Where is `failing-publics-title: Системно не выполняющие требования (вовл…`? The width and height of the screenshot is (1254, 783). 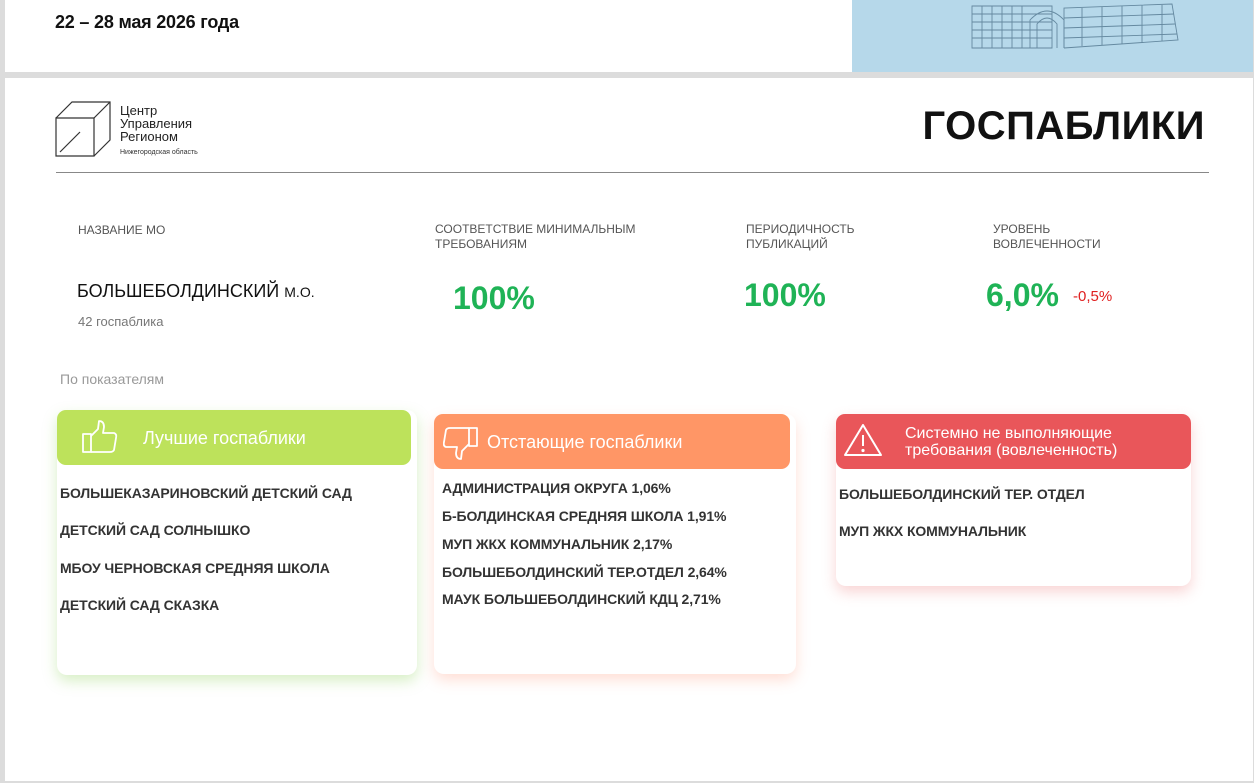 failing-publics-title: Системно не выполняющие требования (вовл… is located at coordinates (1011, 442).